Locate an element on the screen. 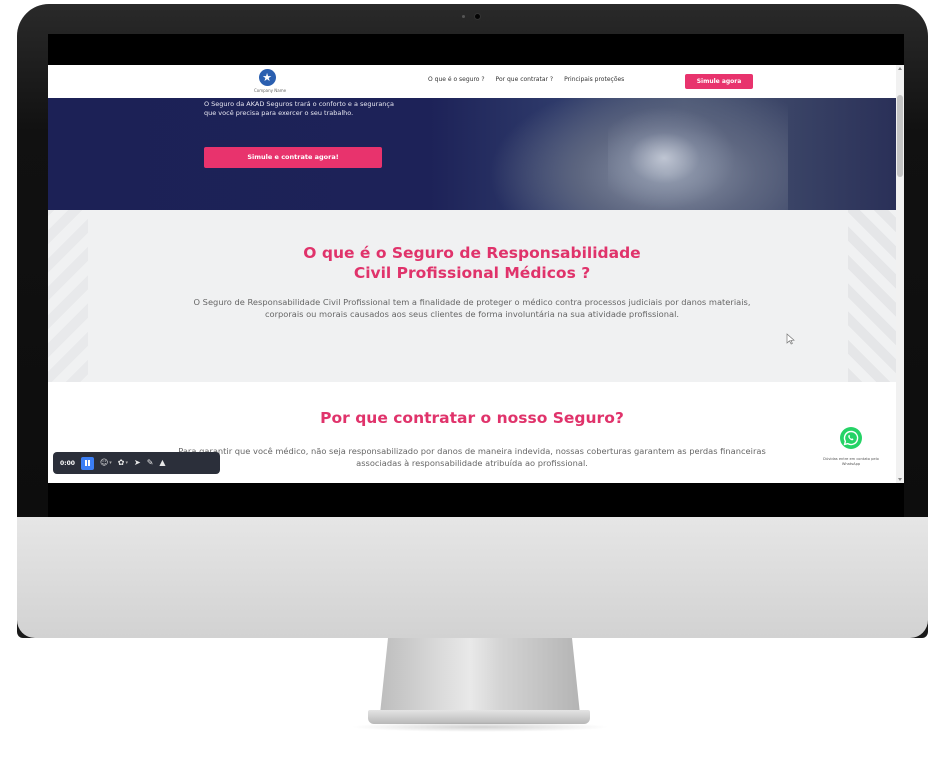  nav-link-por-que-contratar: Por que contratar ? is located at coordinates (525, 79).